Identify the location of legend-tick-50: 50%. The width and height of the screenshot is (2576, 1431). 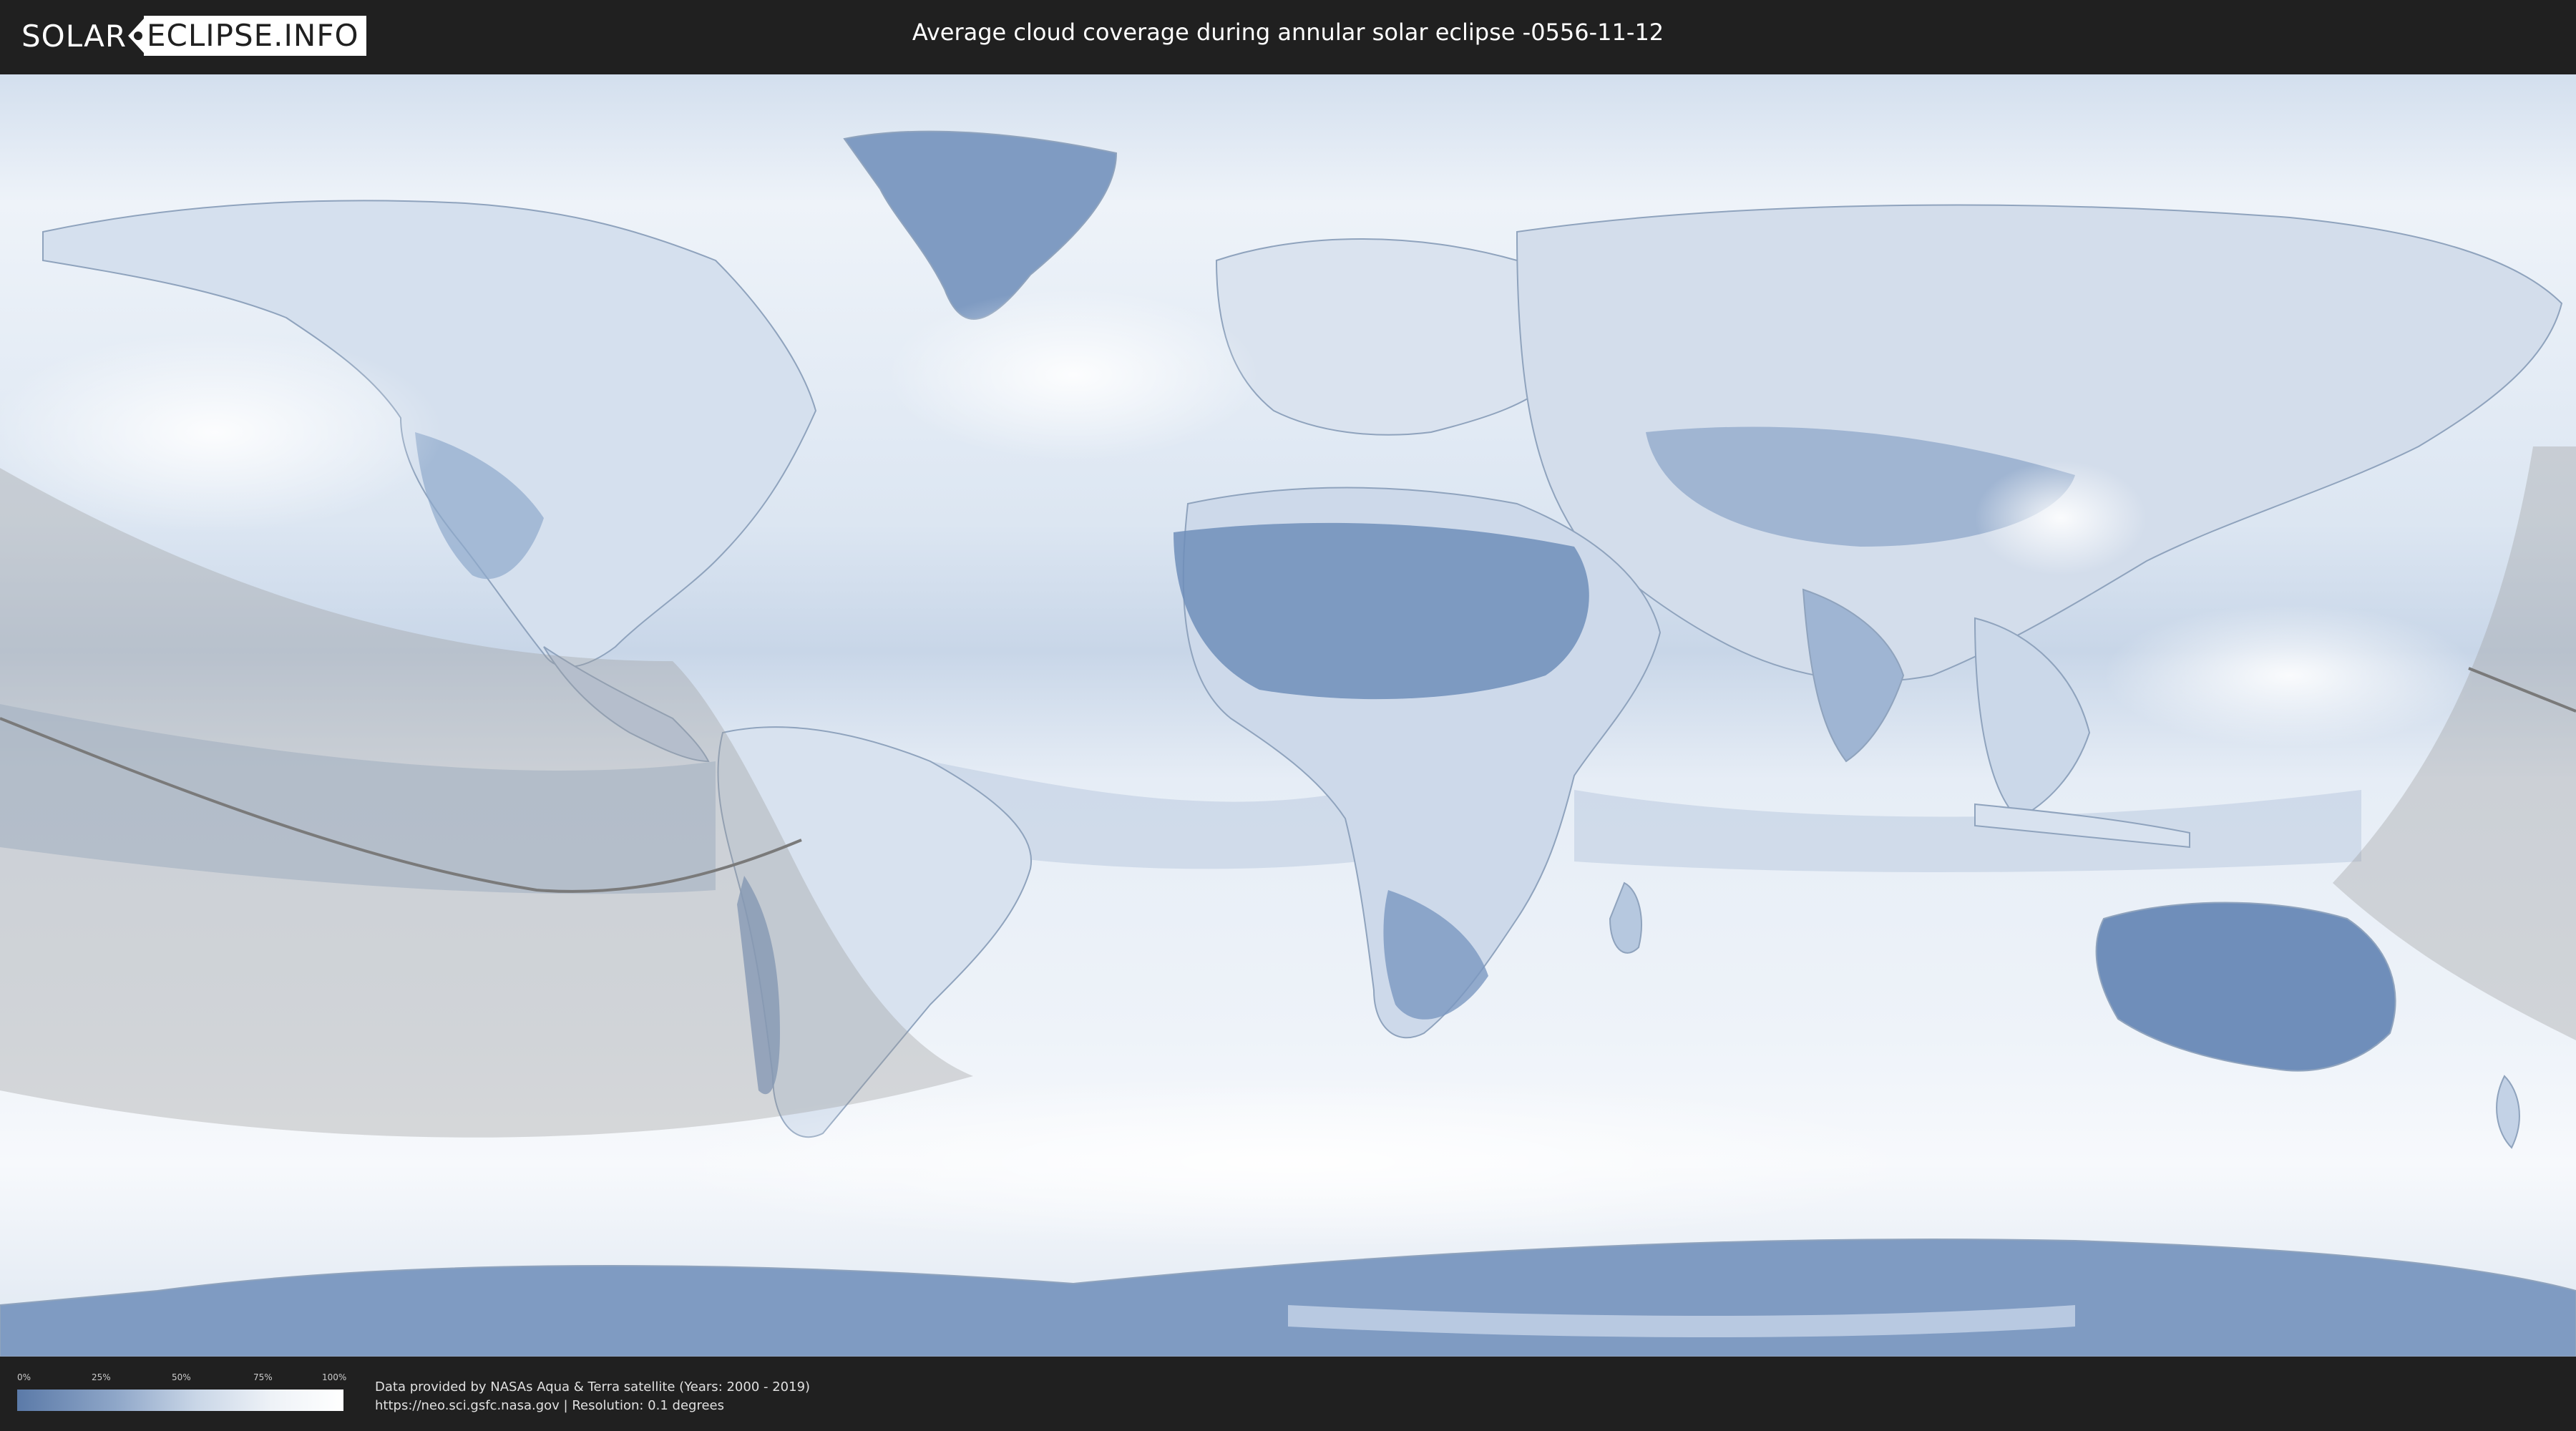
(181, 1377).